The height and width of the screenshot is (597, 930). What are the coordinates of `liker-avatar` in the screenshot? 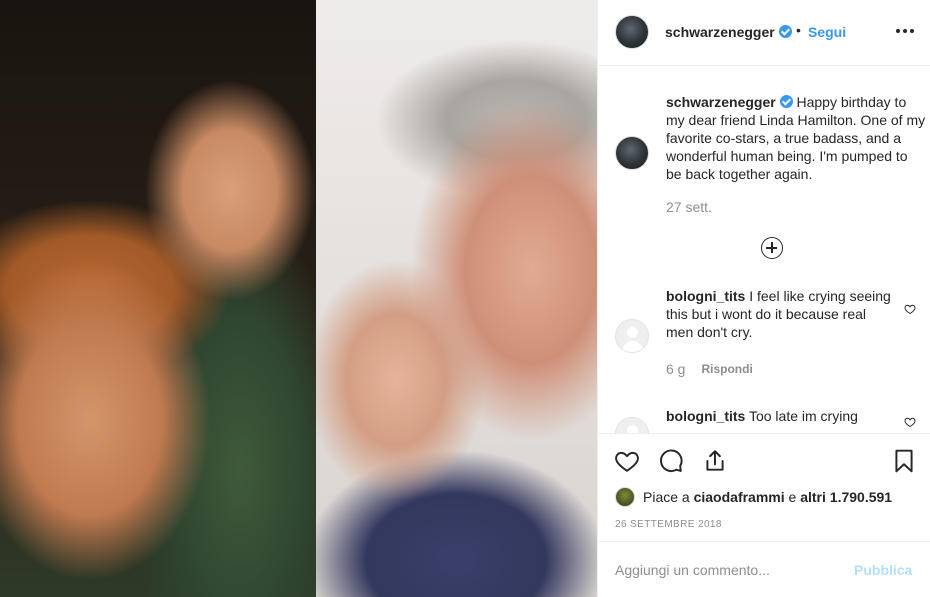 It's located at (625, 497).